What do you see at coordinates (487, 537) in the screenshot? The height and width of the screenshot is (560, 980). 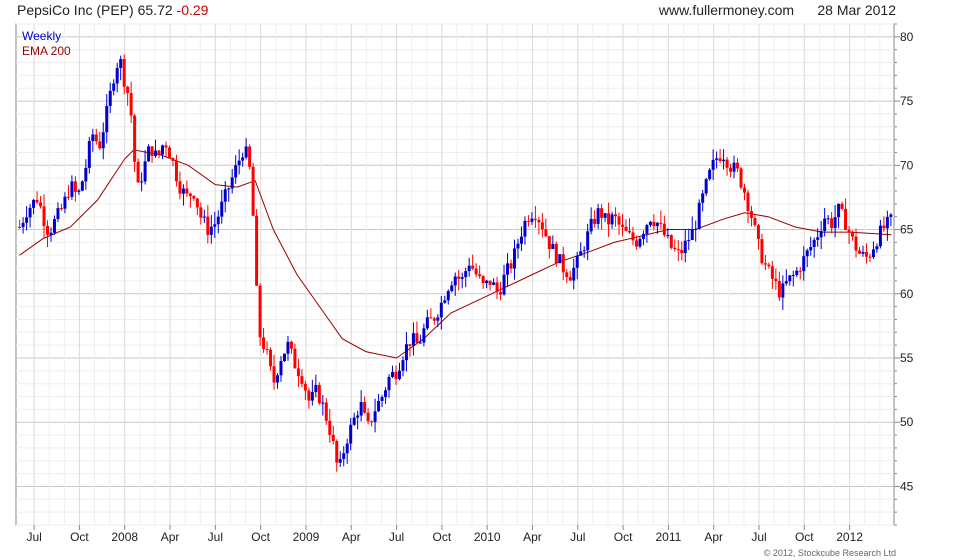 I see `x-tick-label: 2010` at bounding box center [487, 537].